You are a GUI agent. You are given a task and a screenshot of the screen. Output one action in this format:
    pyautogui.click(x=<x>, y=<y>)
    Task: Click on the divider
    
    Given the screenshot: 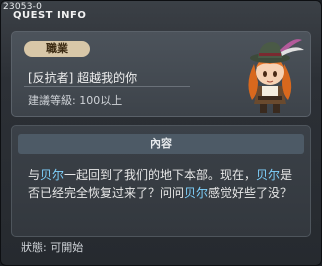 What is the action you would take?
    pyautogui.click(x=107, y=86)
    